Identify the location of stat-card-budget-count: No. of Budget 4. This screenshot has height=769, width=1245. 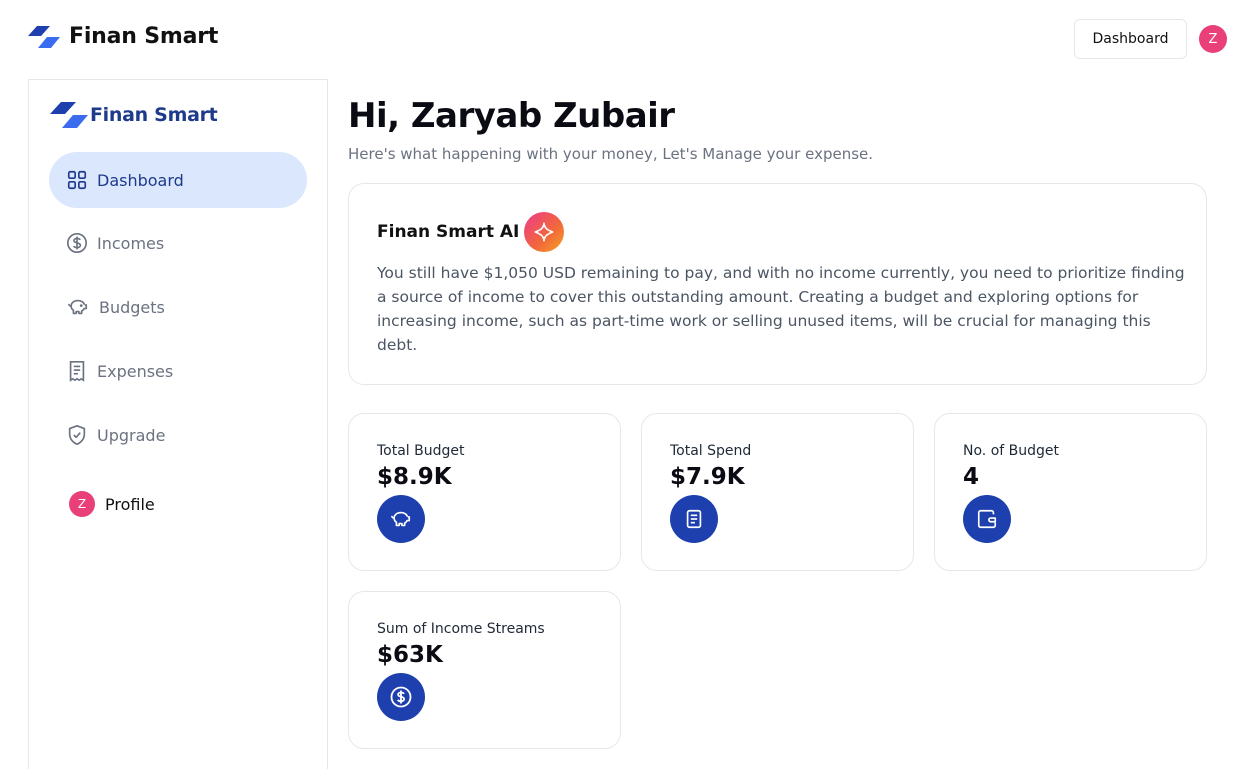
(1070, 492).